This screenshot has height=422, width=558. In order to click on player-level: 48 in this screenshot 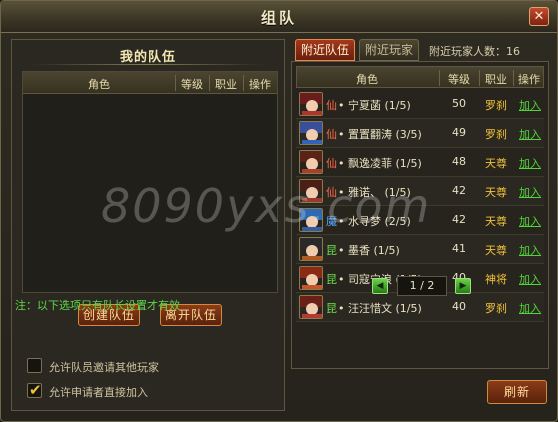, I will do `click(459, 161)`.